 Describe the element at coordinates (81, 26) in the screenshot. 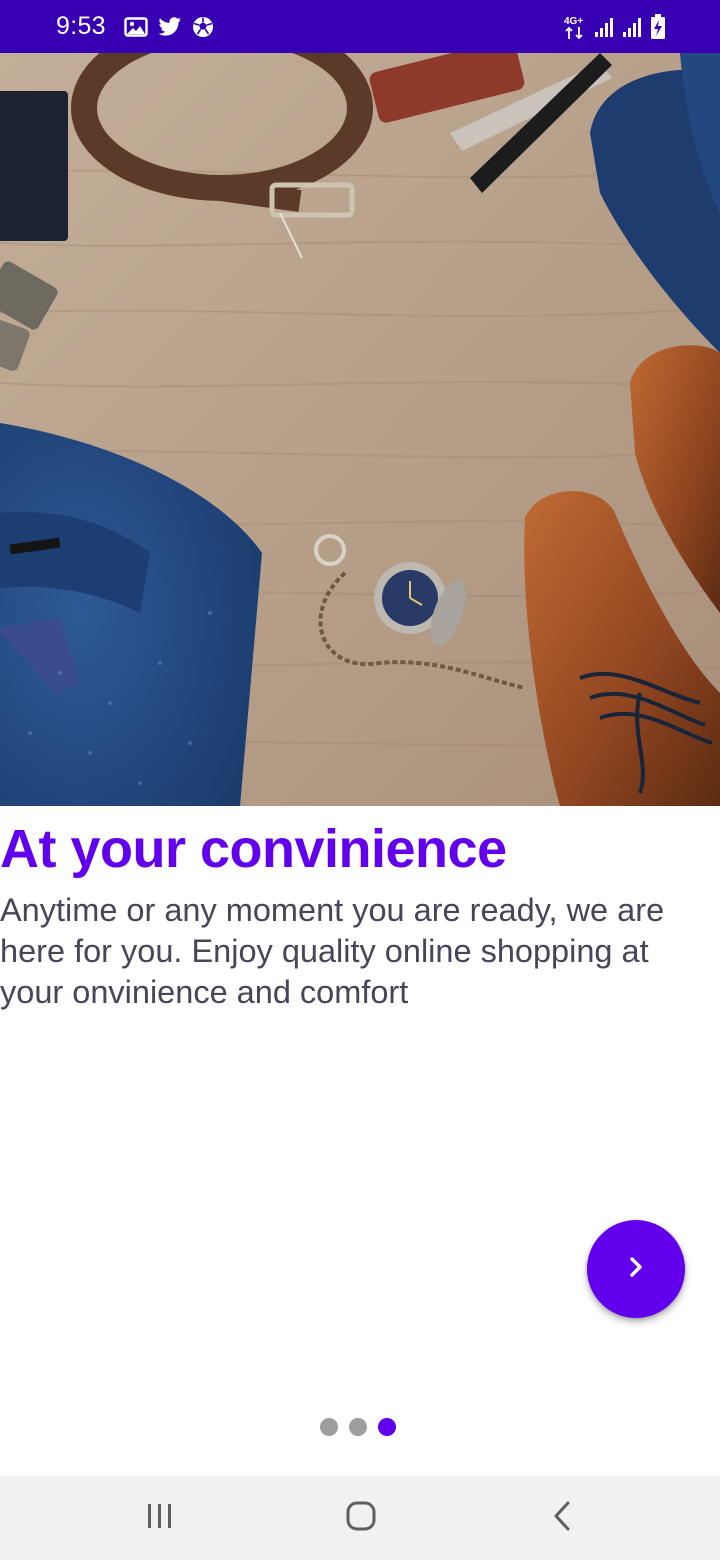

I see `status-time: 9:53` at that location.